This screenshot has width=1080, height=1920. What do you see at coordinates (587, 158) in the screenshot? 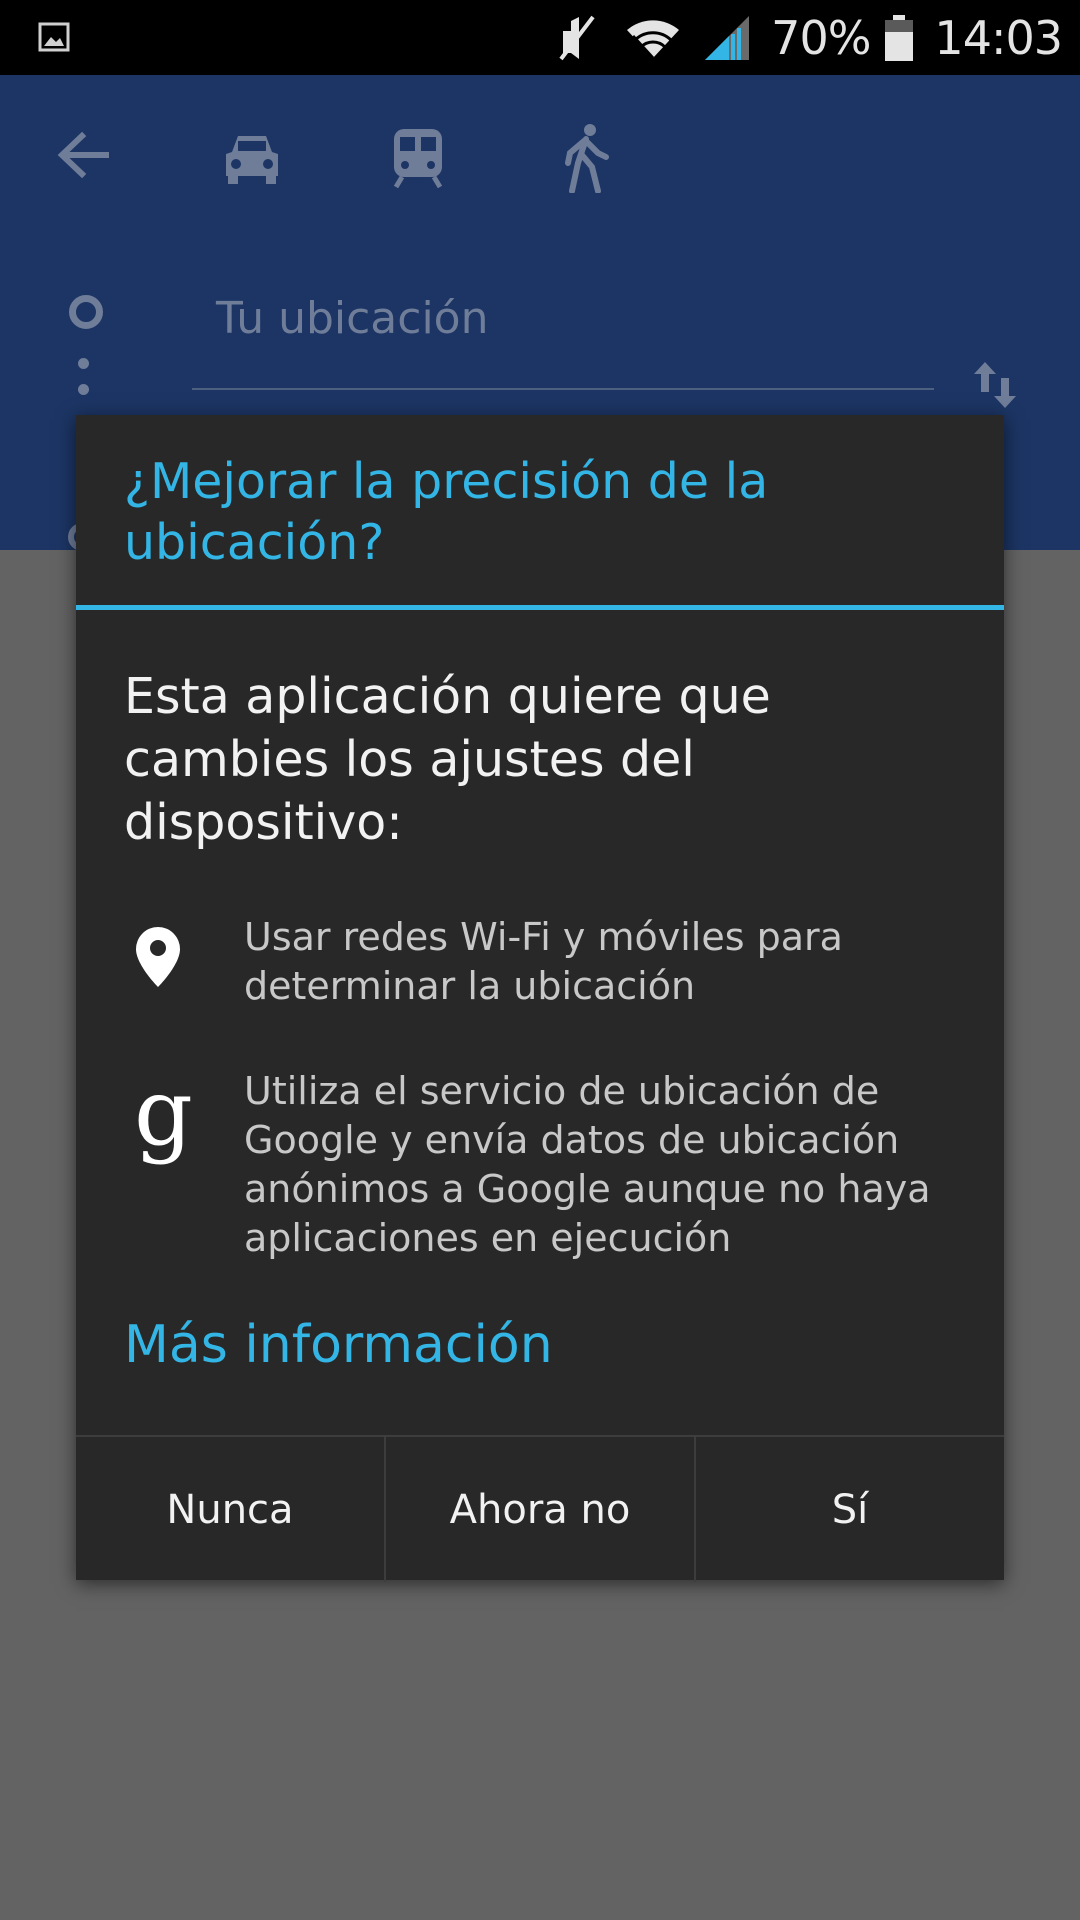
I see `walk-icon` at bounding box center [587, 158].